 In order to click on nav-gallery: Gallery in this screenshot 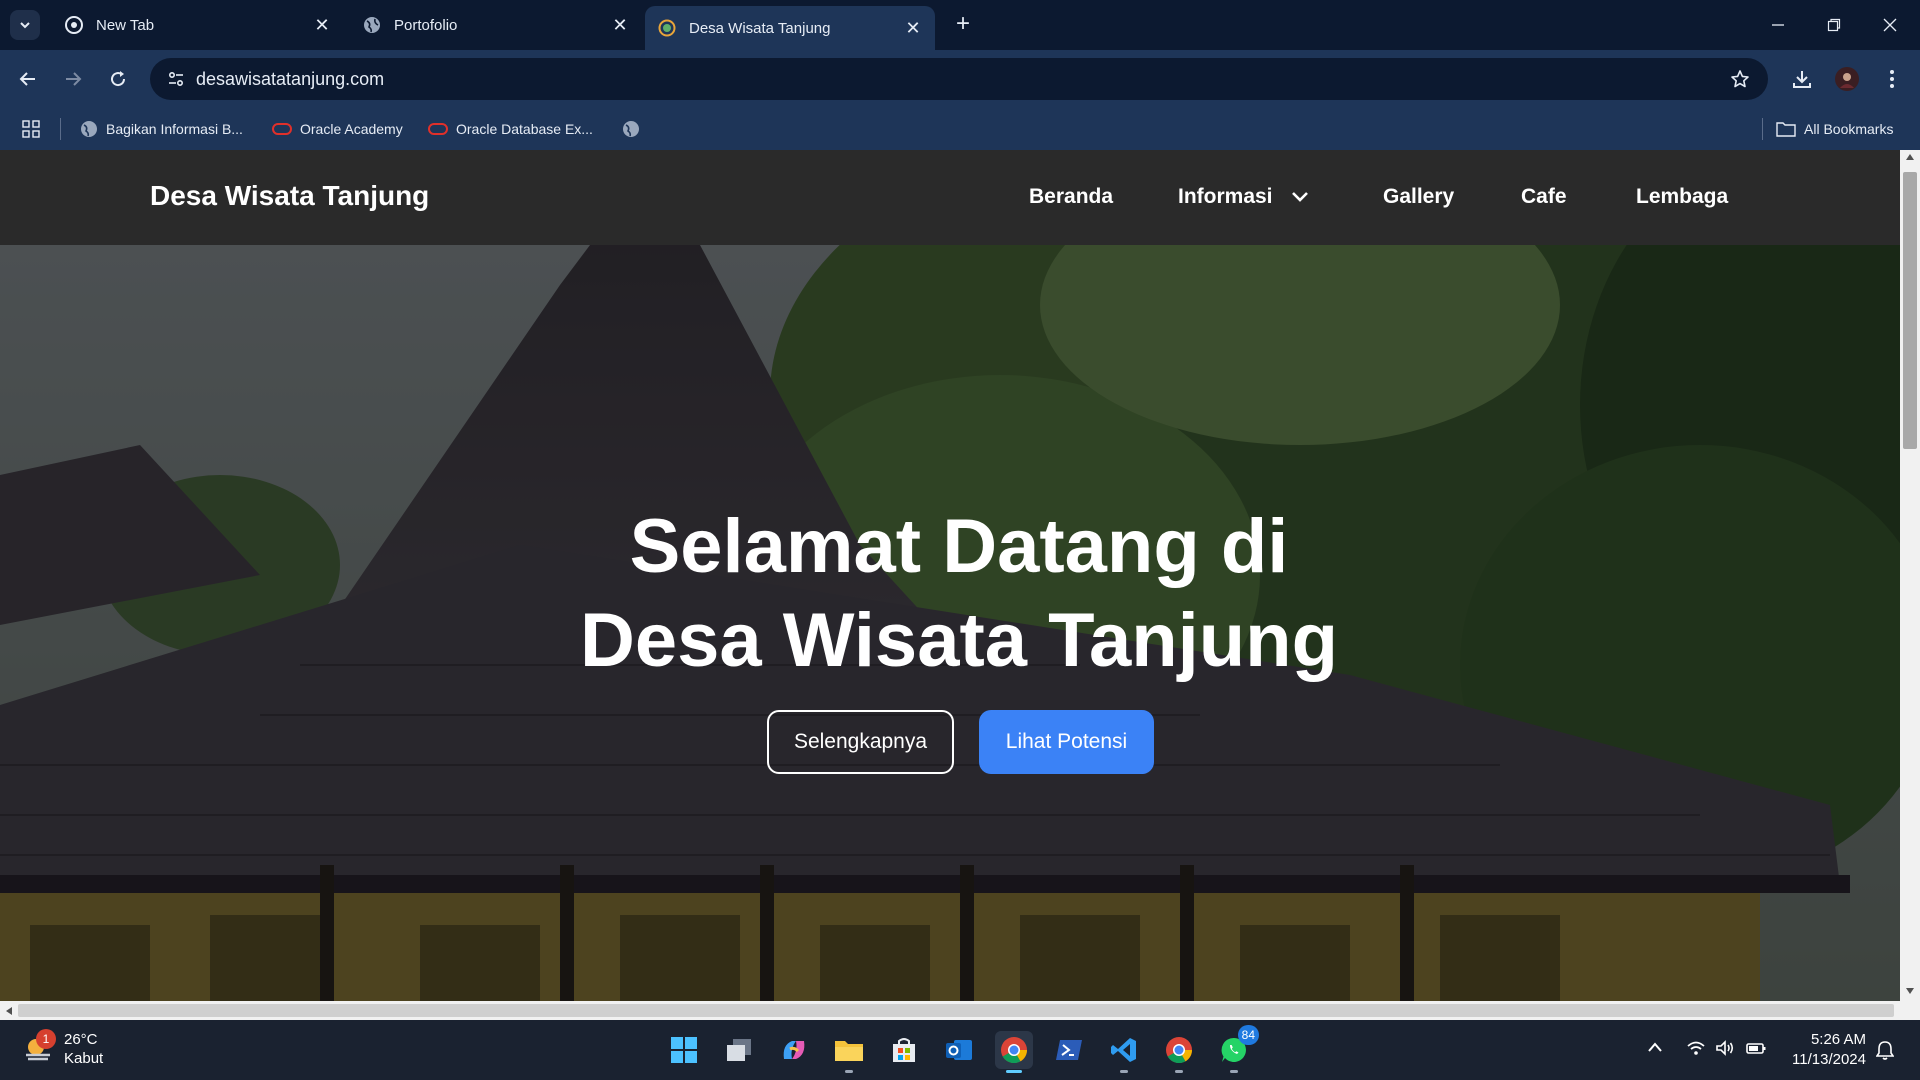, I will do `click(1418, 197)`.